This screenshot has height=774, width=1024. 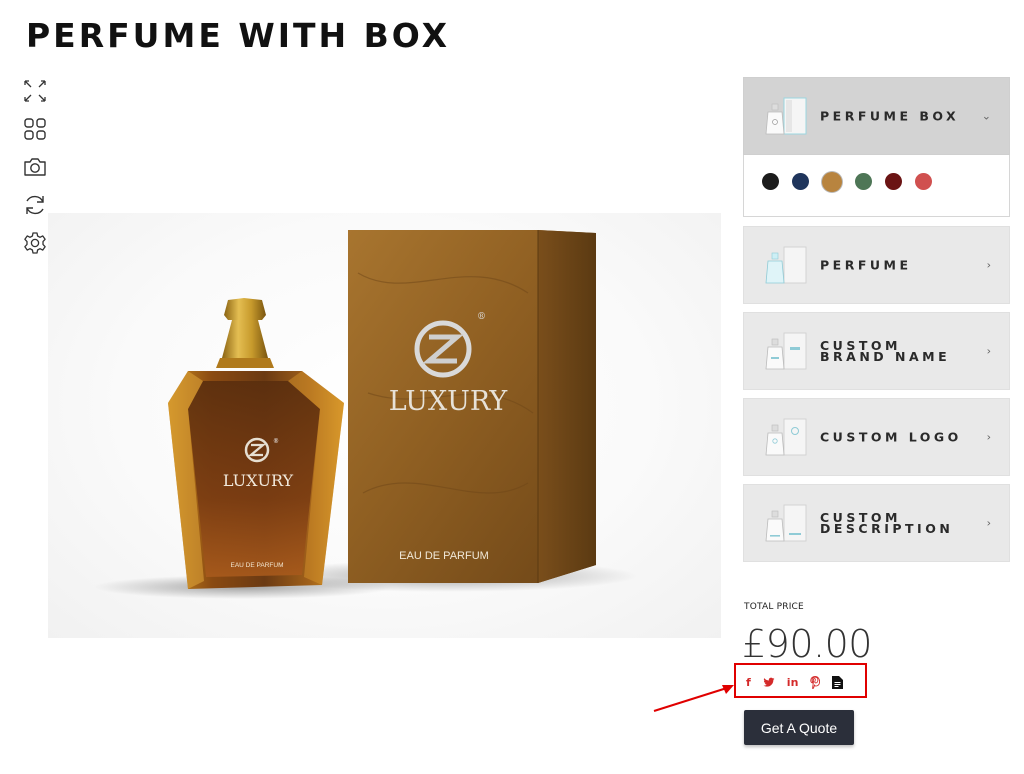 I want to click on color-swatch-green, so click(x=864, y=181).